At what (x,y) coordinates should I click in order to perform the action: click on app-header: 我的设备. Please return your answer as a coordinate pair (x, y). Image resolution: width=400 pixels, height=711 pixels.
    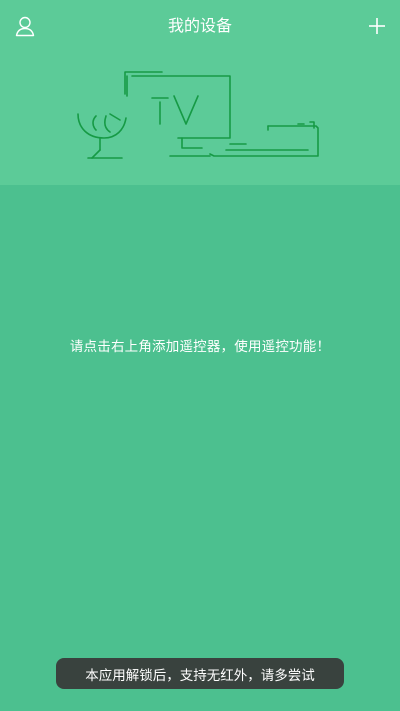
    Looking at the image, I should click on (200, 26).